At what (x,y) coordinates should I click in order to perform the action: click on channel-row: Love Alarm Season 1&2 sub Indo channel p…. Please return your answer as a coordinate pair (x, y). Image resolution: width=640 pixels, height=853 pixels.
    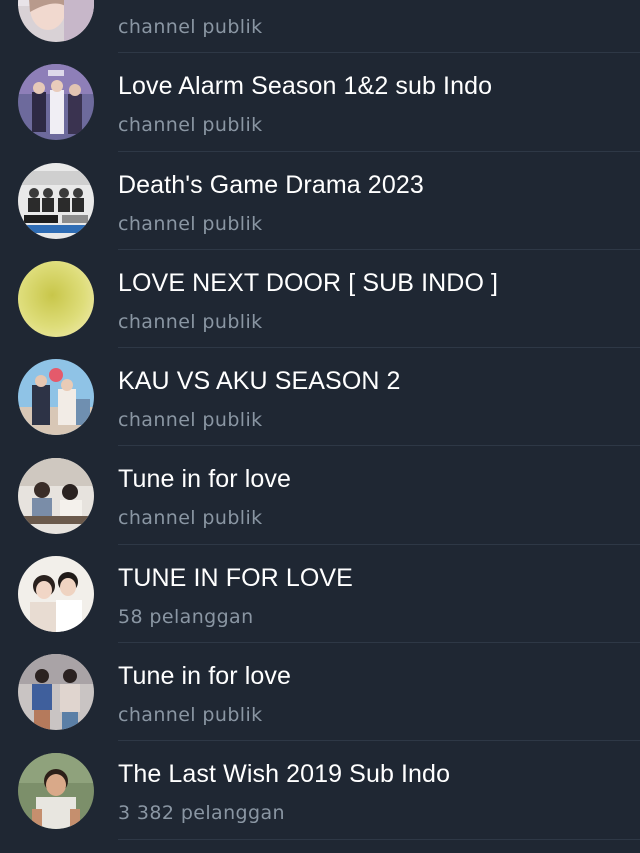
    Looking at the image, I should click on (320, 102).